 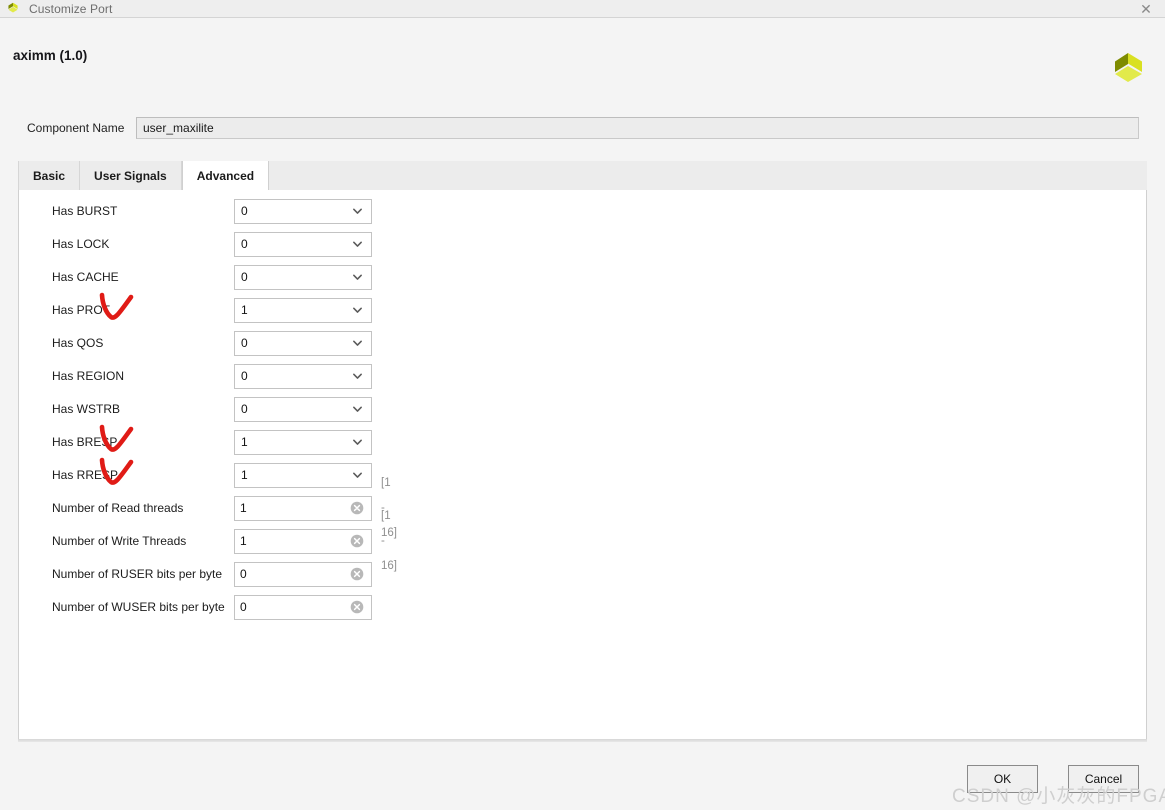 What do you see at coordinates (119, 541) in the screenshot?
I see `form-row-label: Number of Write Threads` at bounding box center [119, 541].